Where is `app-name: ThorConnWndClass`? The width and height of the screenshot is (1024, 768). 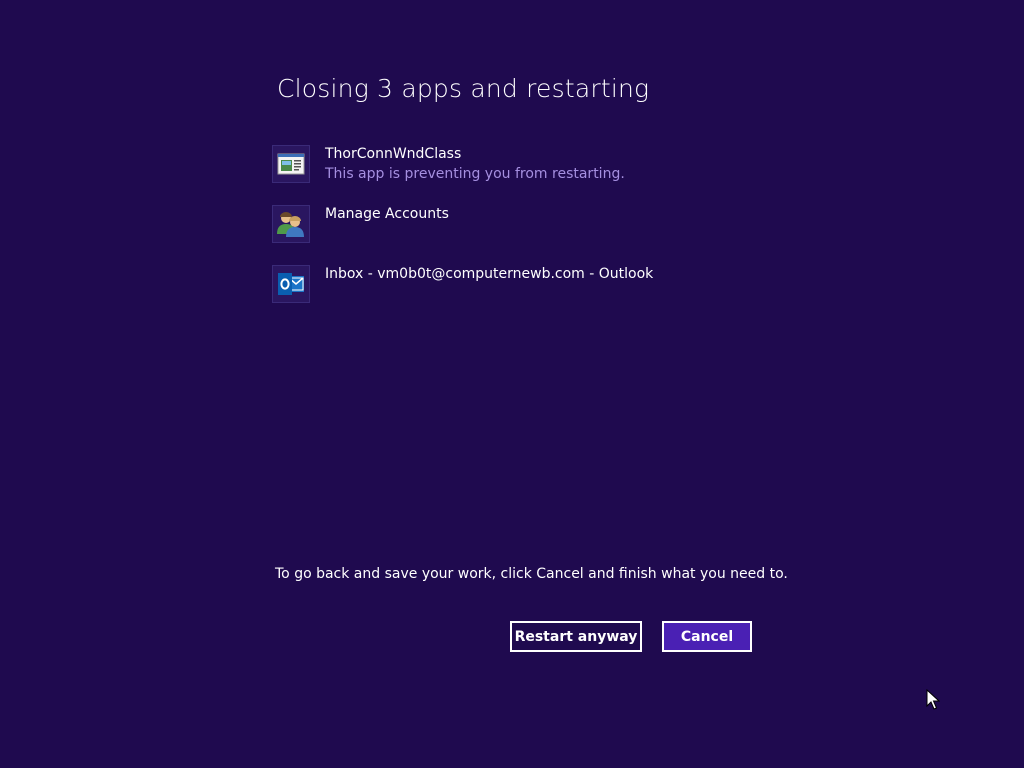
app-name: ThorConnWndClass is located at coordinates (393, 154).